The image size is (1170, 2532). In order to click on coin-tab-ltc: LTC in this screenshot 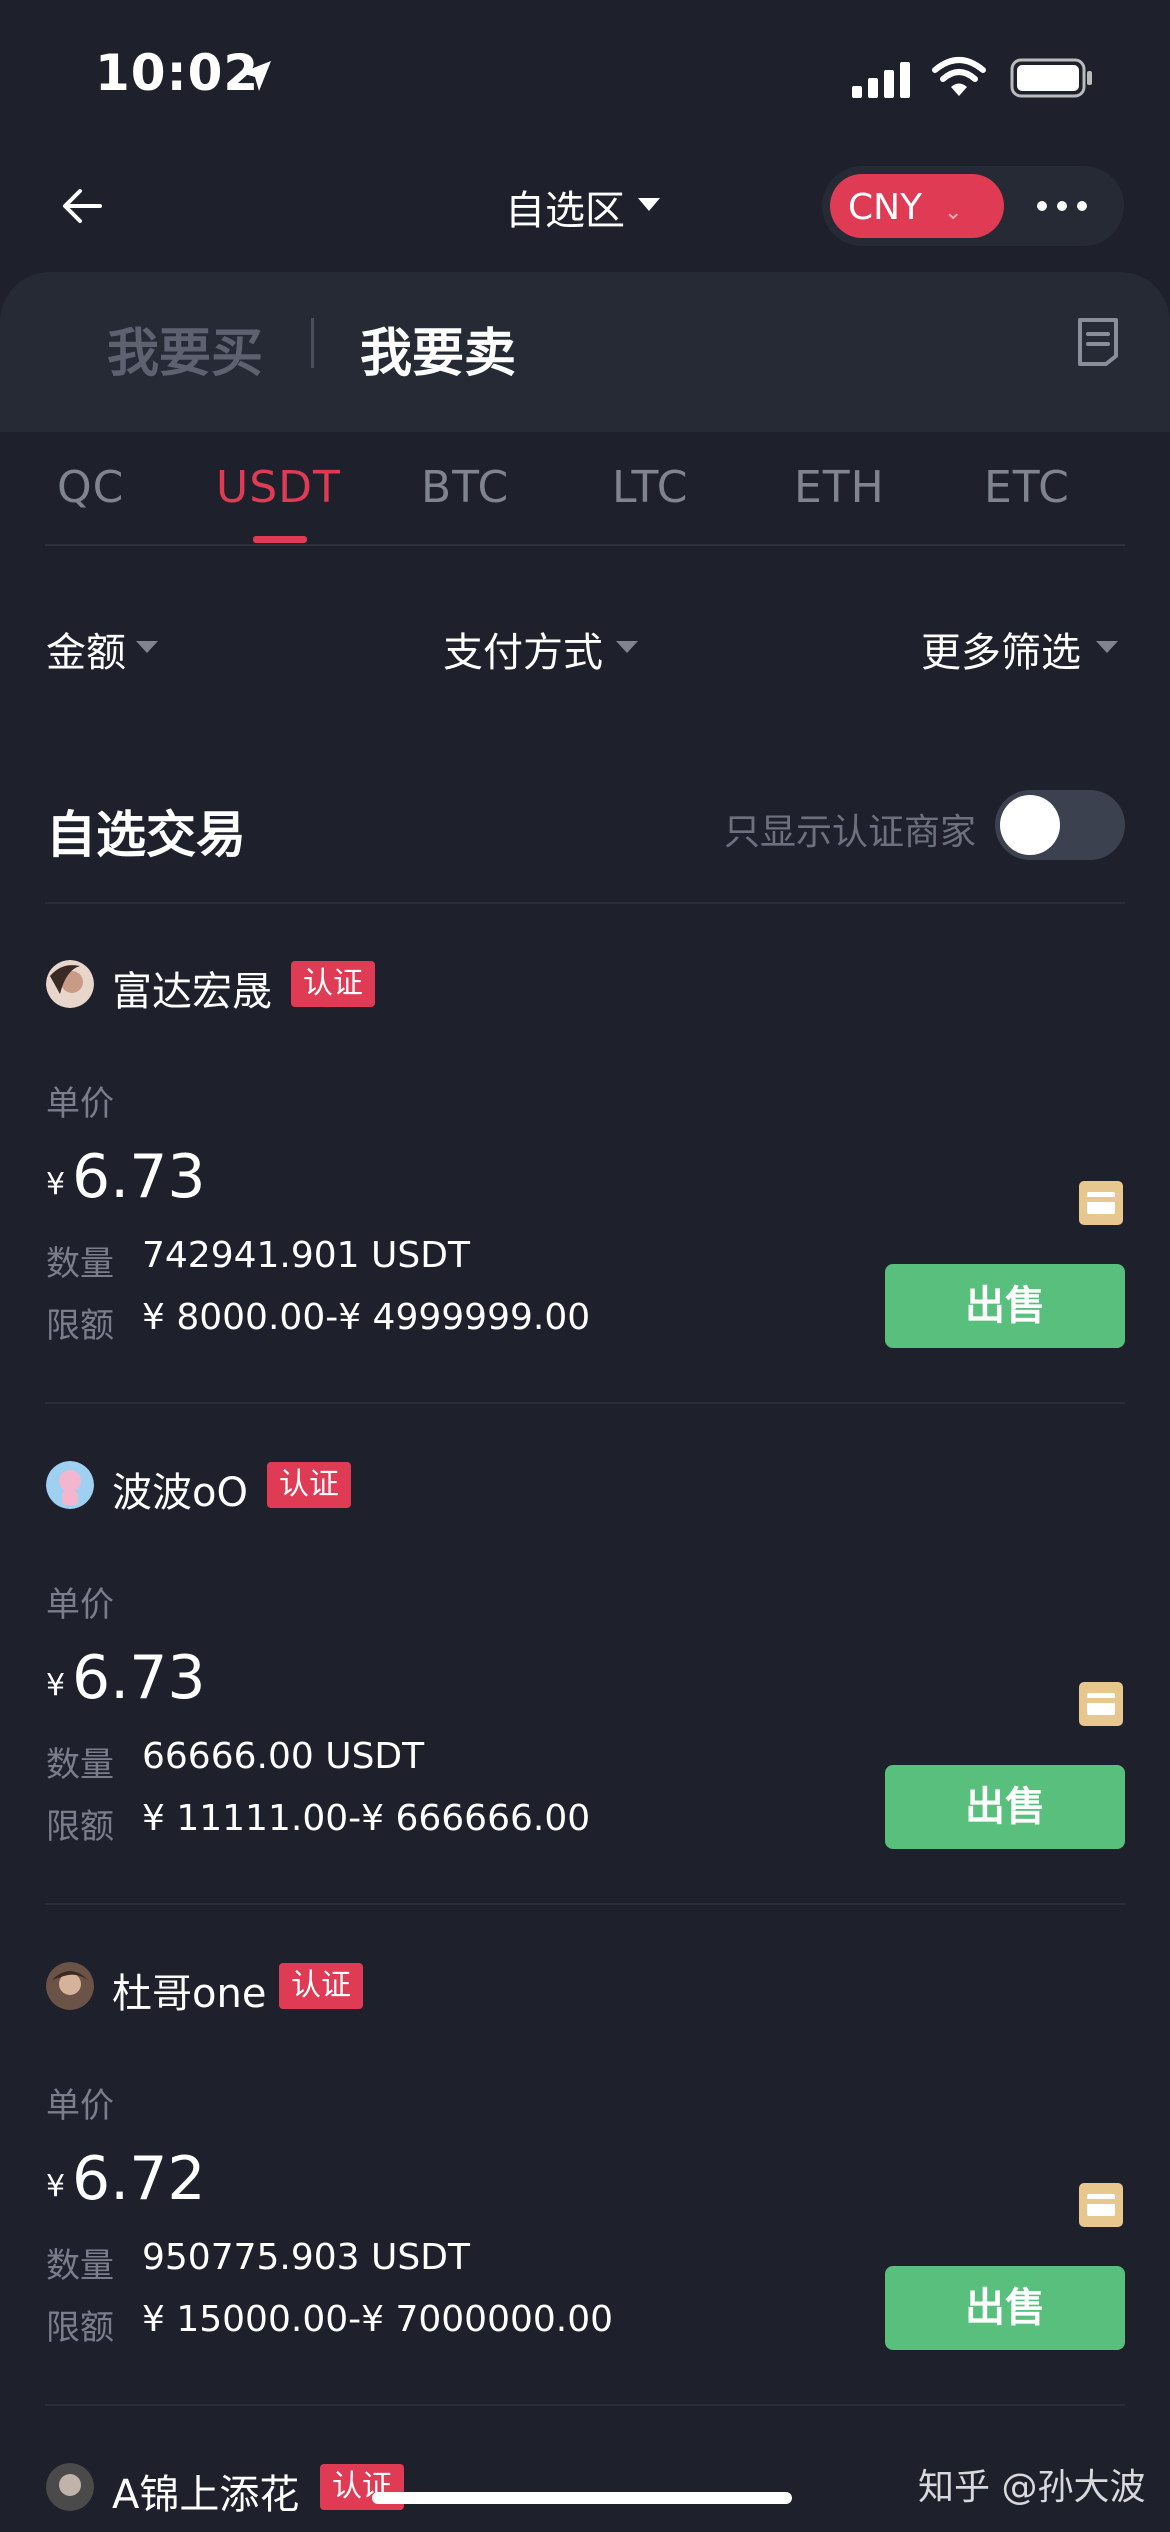, I will do `click(650, 487)`.